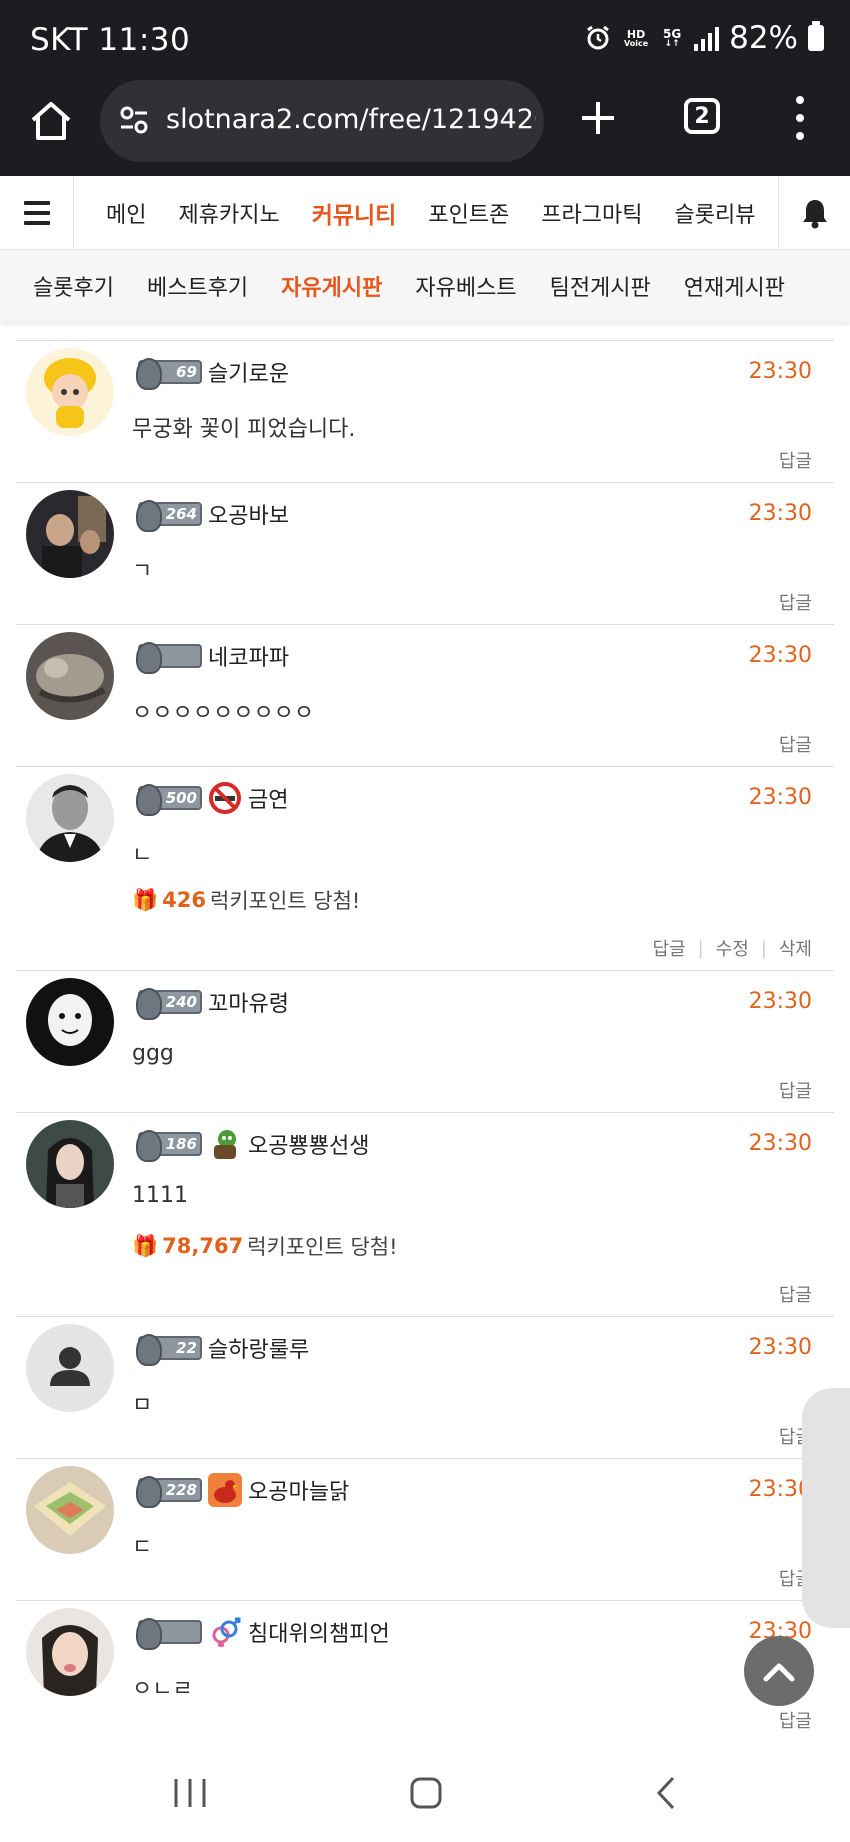 Image resolution: width=850 pixels, height=1842 pixels. What do you see at coordinates (142, 855) in the screenshot?
I see `comment-text: ㄴ` at bounding box center [142, 855].